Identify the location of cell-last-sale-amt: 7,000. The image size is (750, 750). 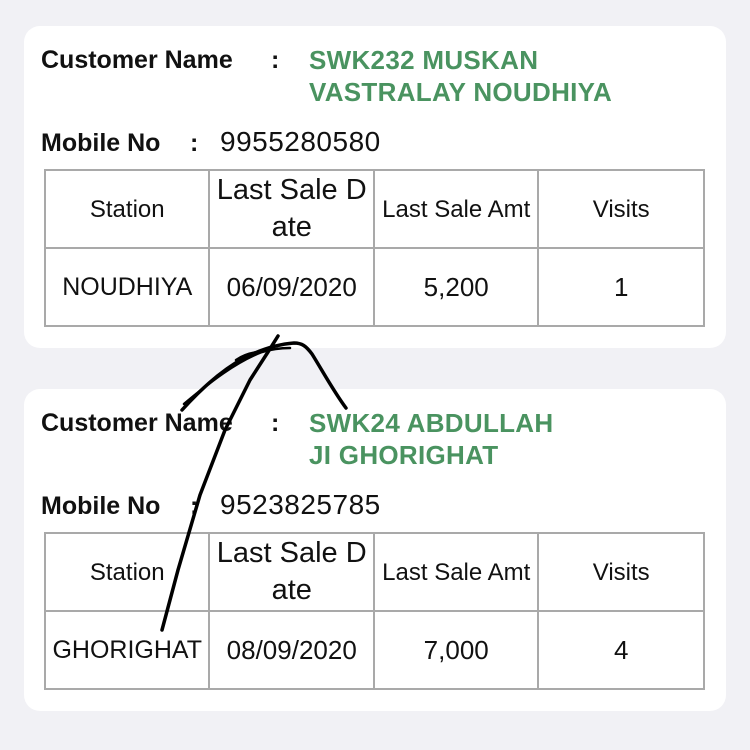
(456, 650).